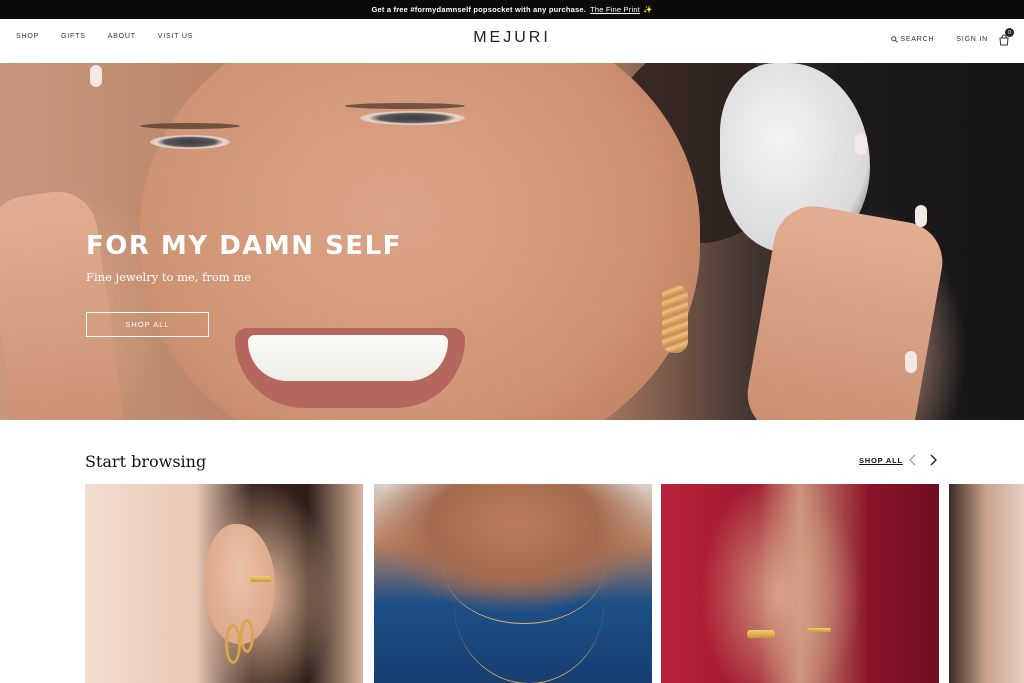 This screenshot has width=1024, height=683. What do you see at coordinates (895, 39) in the screenshot?
I see `search-icon` at bounding box center [895, 39].